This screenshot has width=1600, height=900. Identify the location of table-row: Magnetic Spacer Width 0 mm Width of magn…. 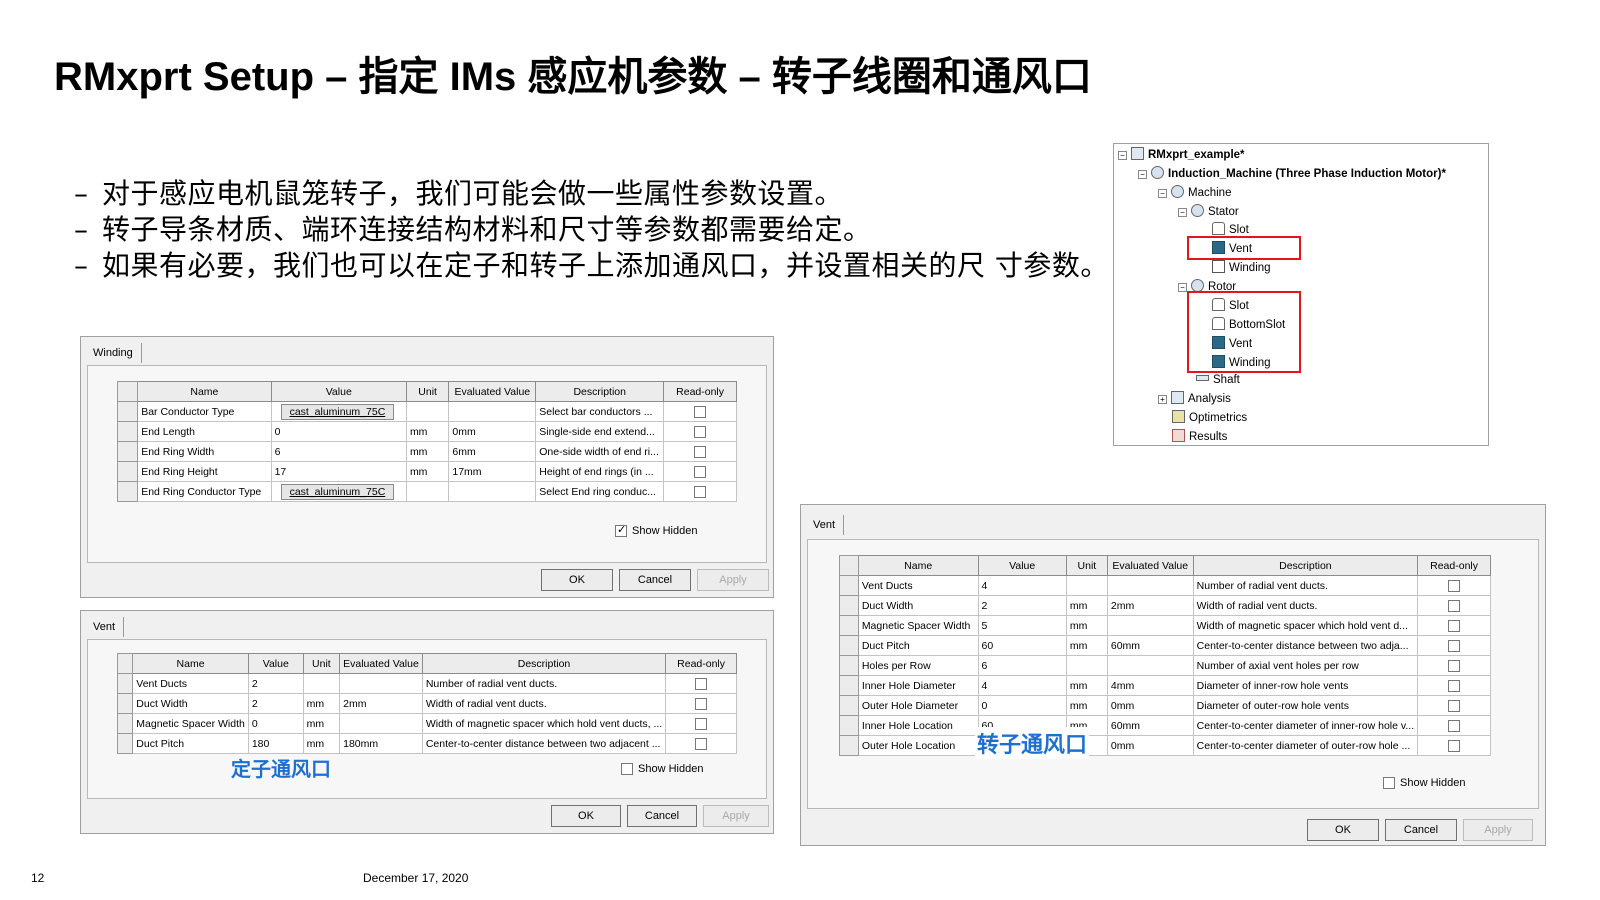
(426, 723).